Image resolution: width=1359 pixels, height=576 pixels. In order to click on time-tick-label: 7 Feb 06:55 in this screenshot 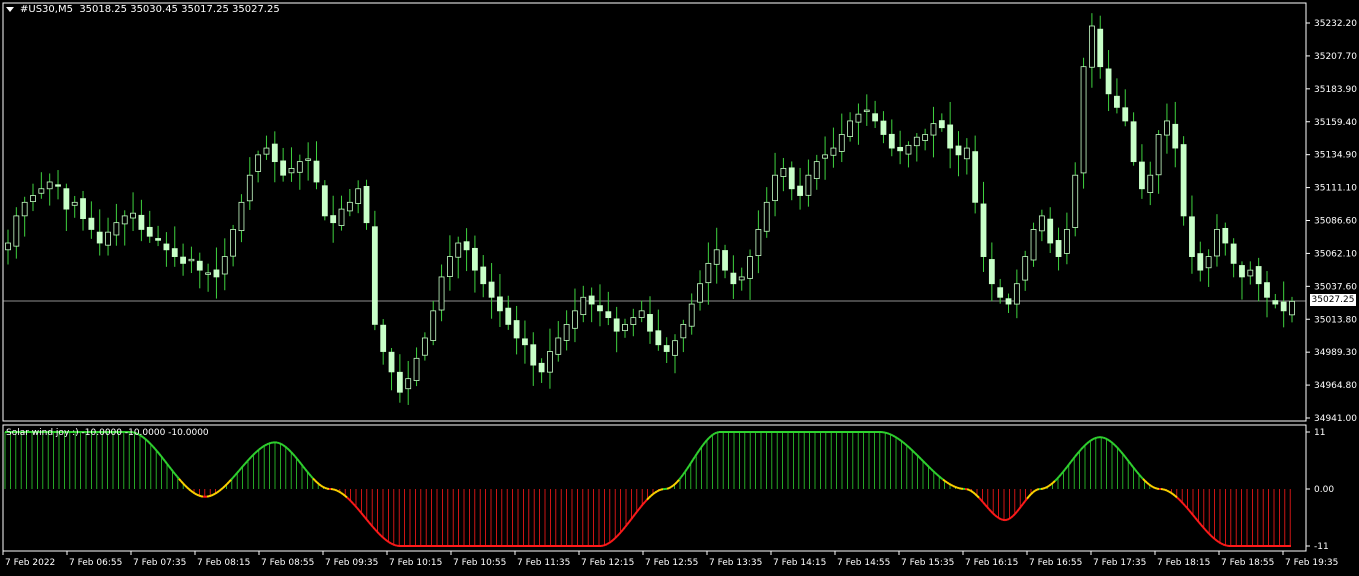, I will do `click(95, 563)`.